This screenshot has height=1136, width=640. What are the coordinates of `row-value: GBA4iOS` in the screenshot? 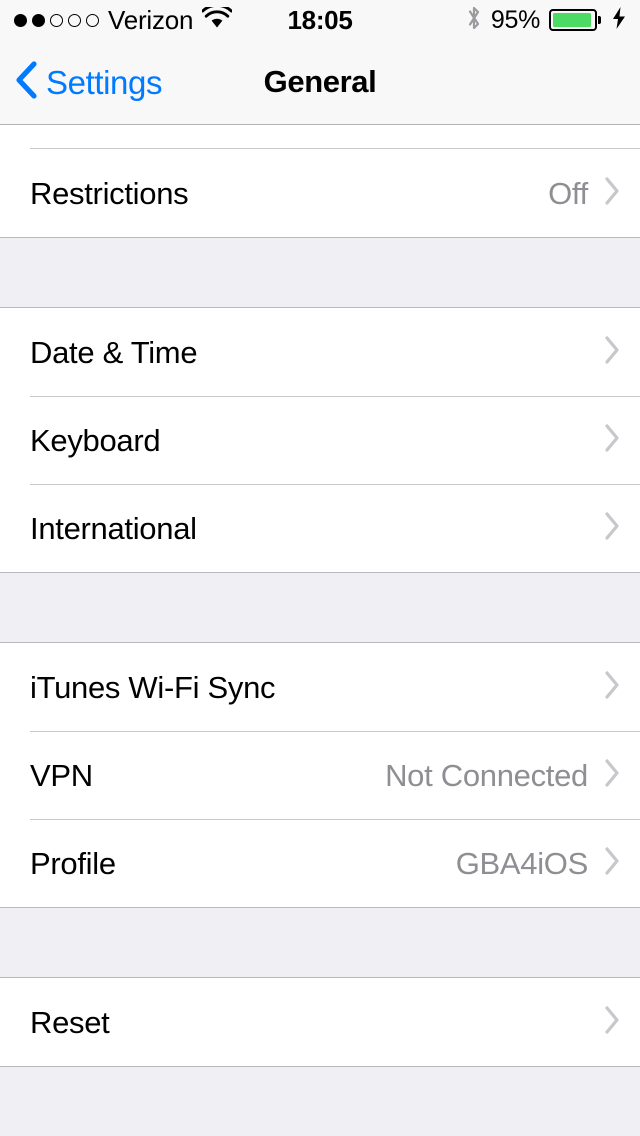 It's located at (522, 863).